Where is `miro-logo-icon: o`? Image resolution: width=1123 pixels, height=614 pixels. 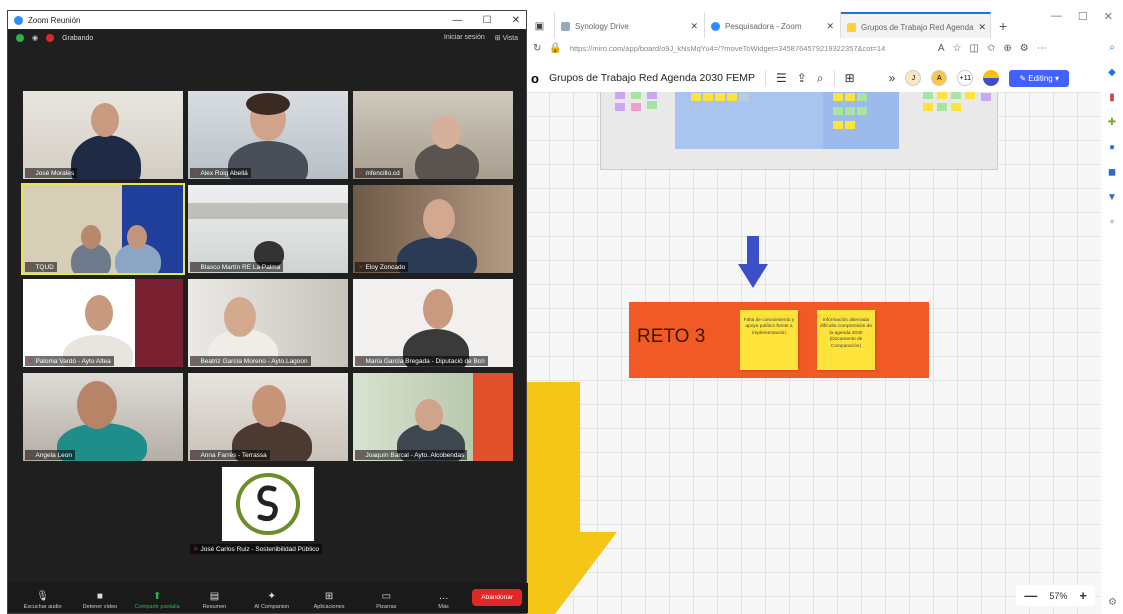
miro-logo-icon: o is located at coordinates (535, 78).